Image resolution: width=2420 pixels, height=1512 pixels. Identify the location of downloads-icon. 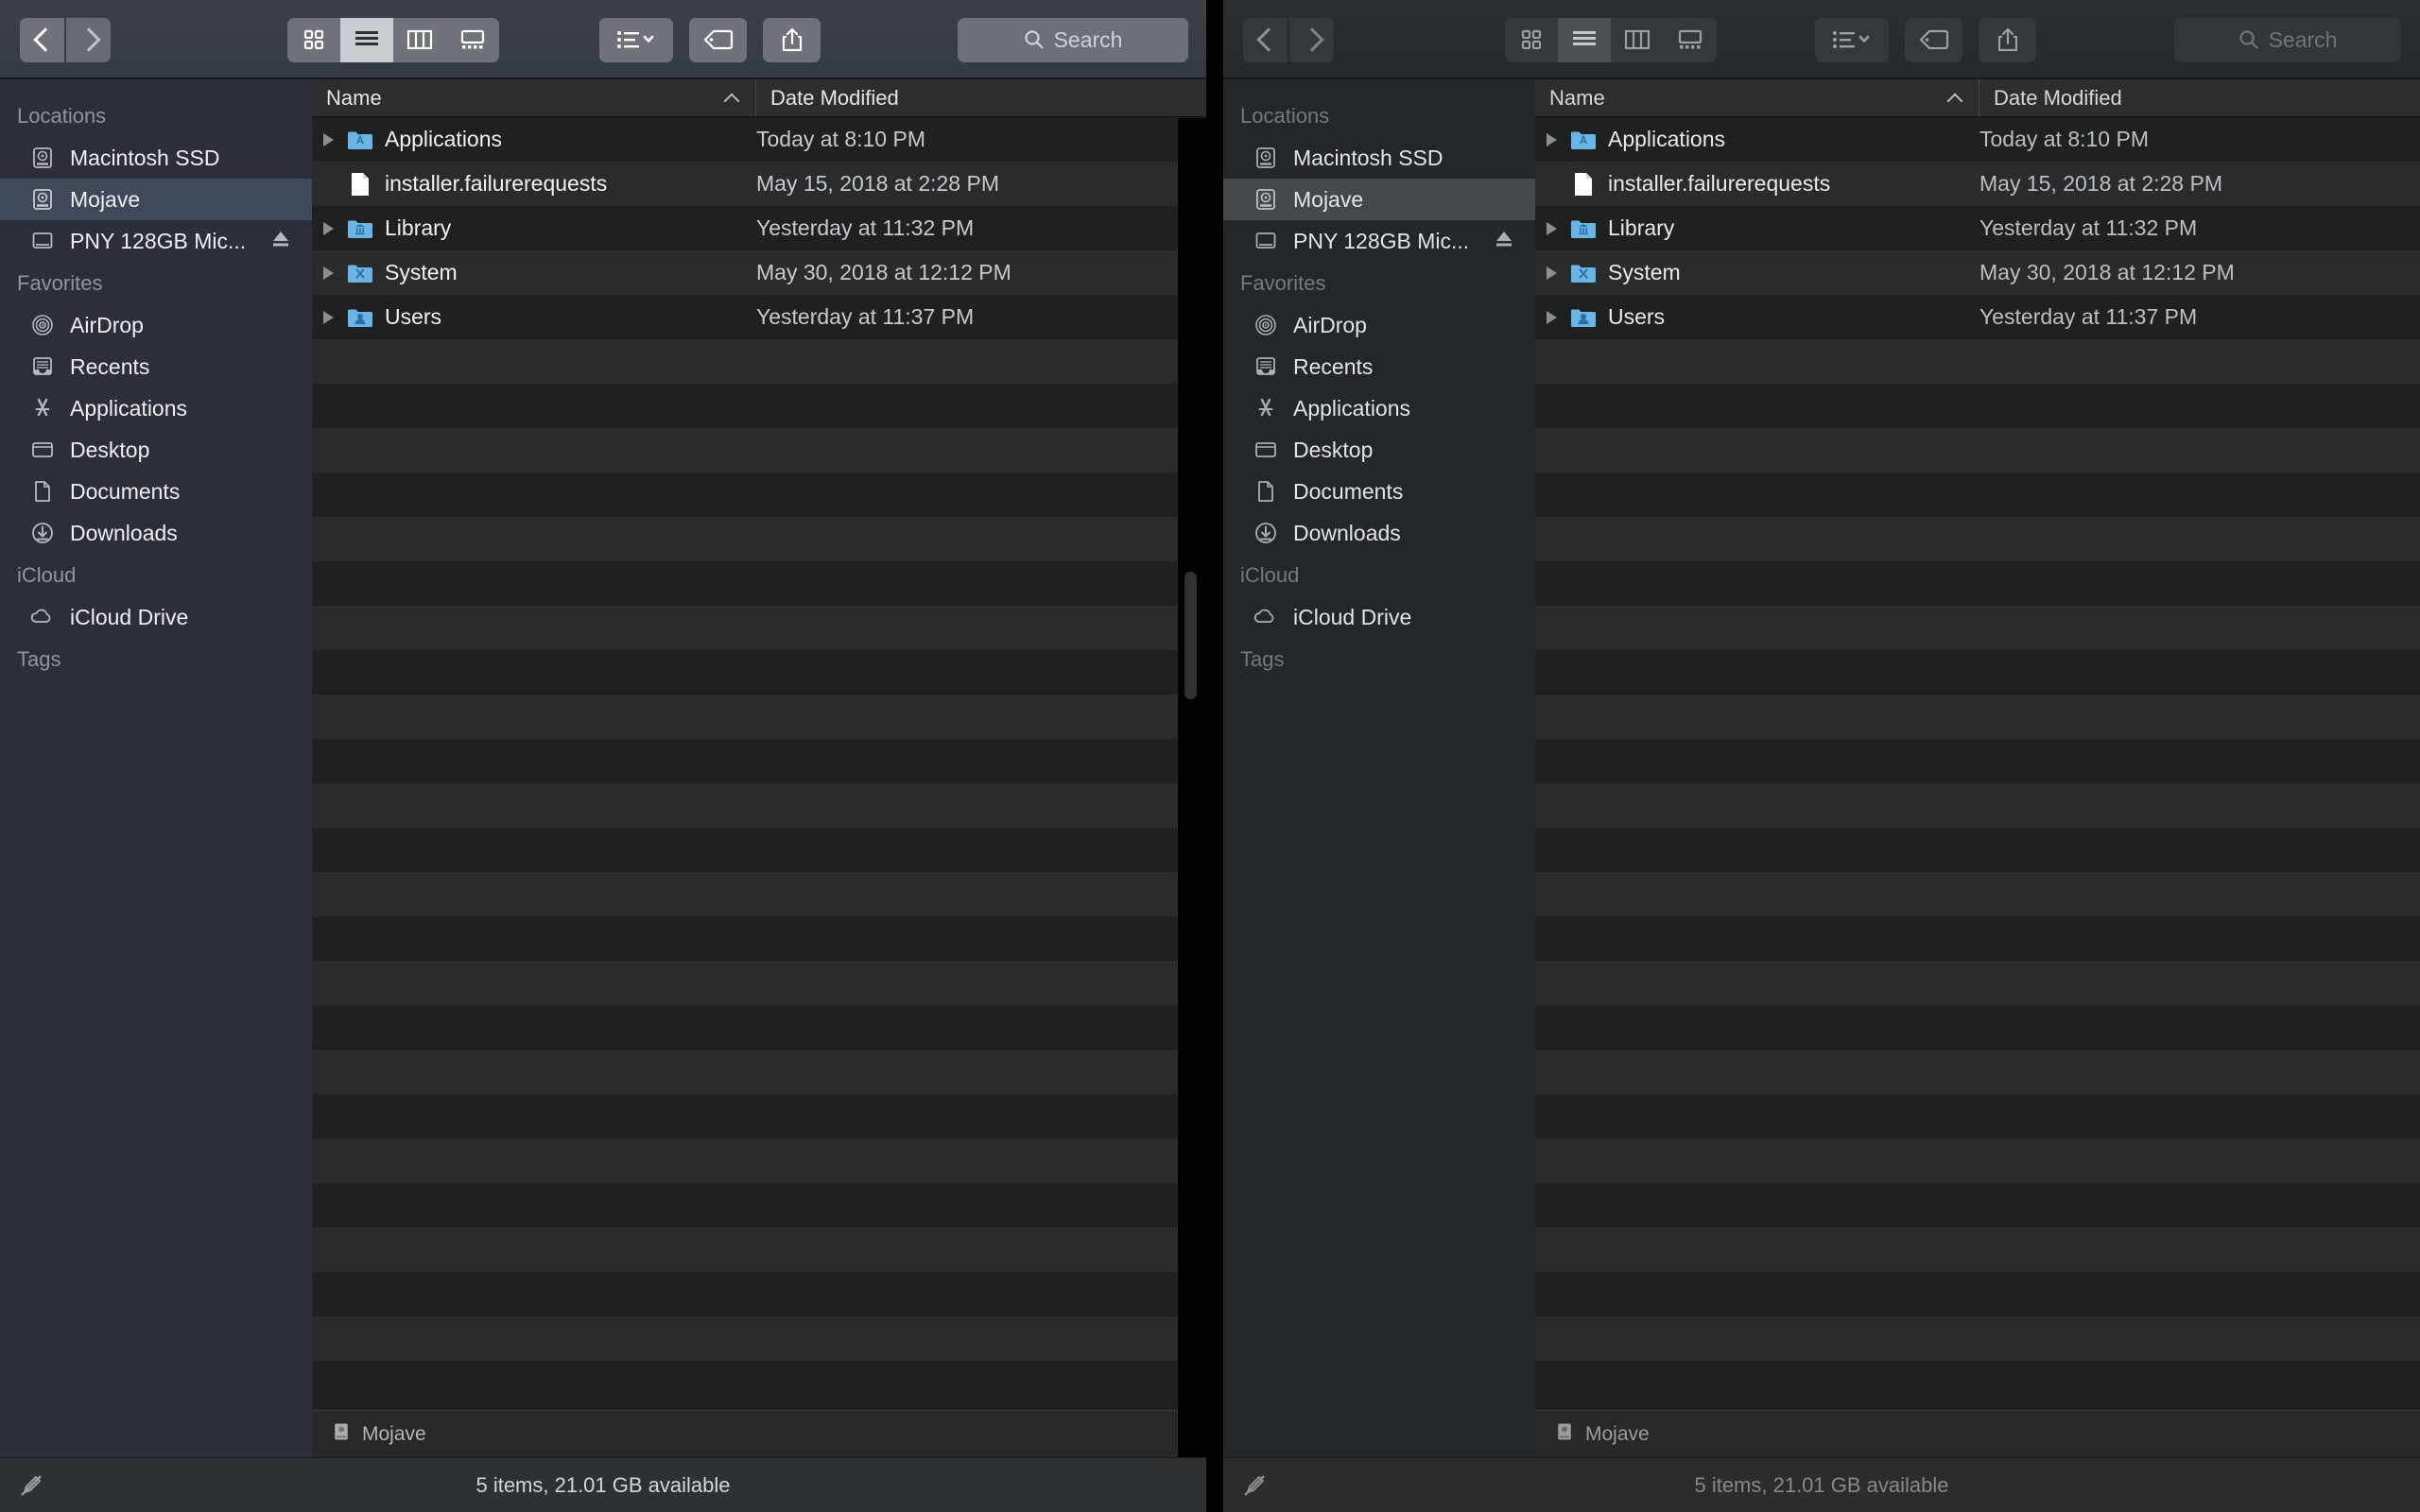
(42, 533).